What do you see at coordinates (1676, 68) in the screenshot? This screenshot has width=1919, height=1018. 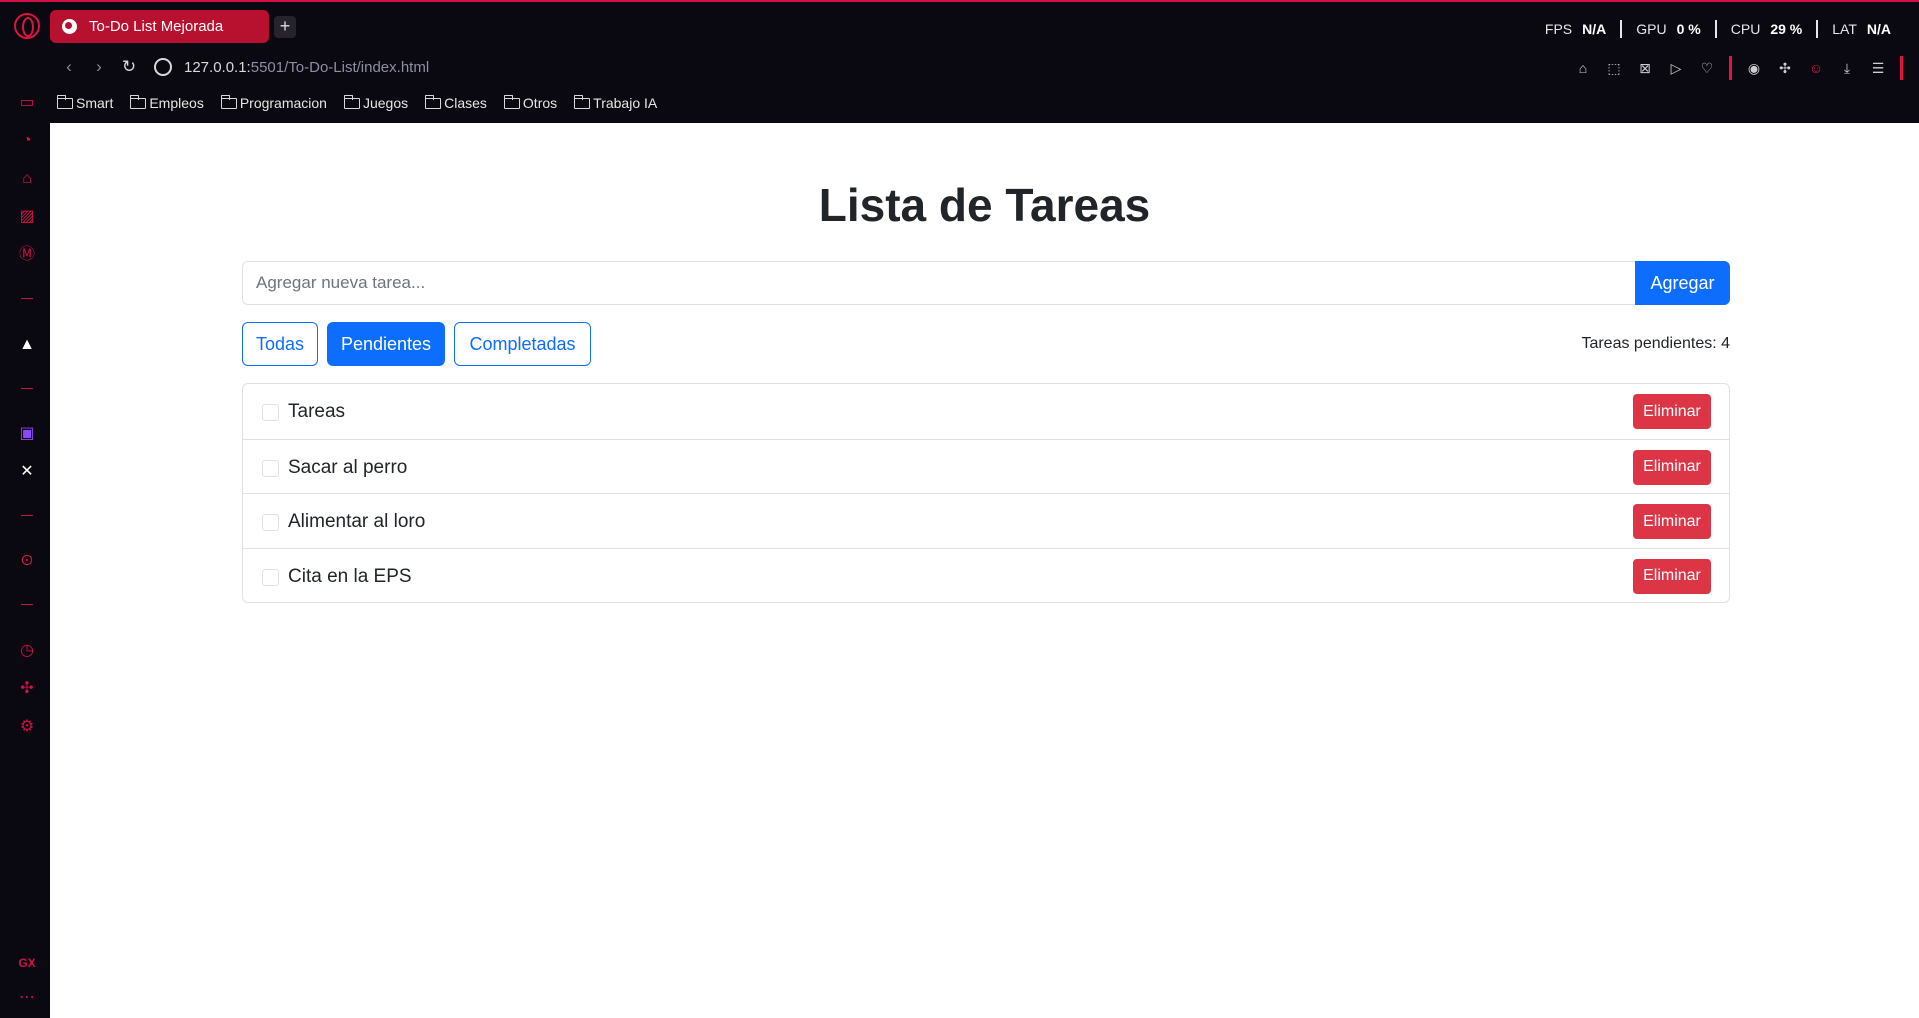 I see `send-icon: ▷` at bounding box center [1676, 68].